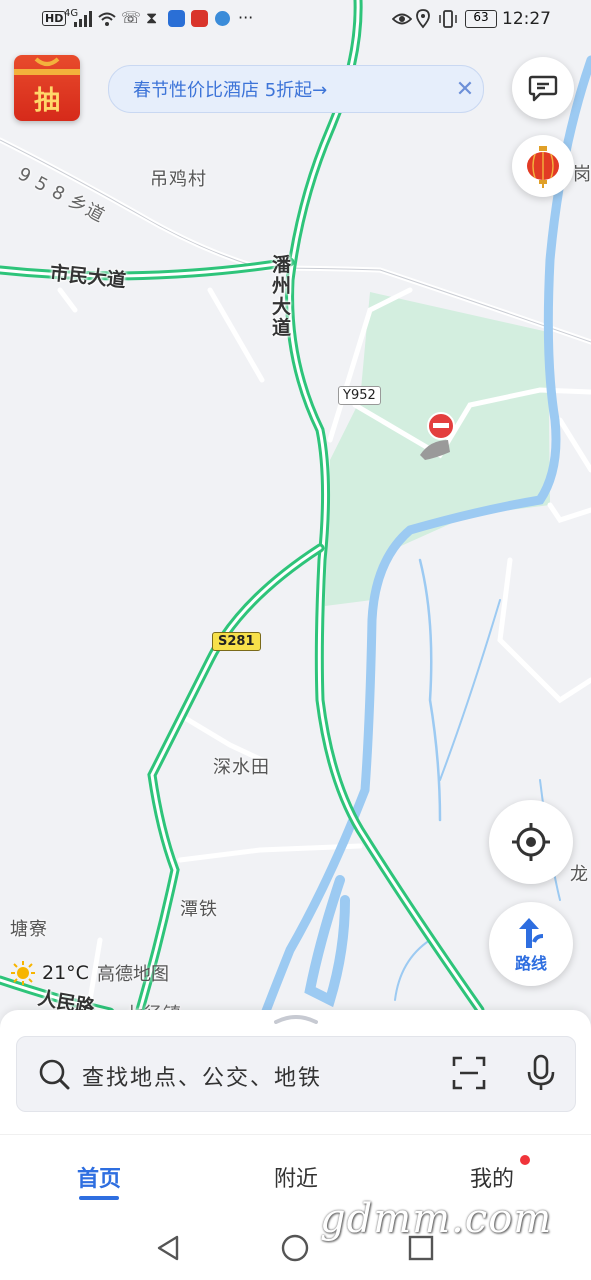 The height and width of the screenshot is (1280, 591). I want to click on hotel-promo-banner: 春节性价比酒店 5折起→ ✕, so click(296, 89).